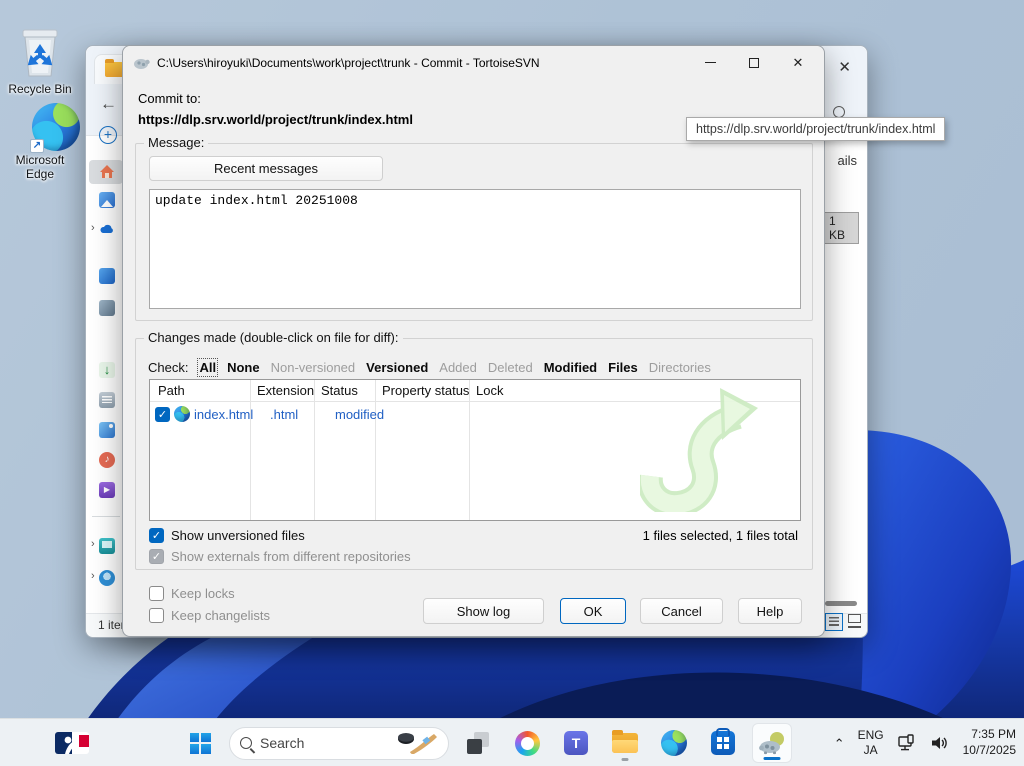 The height and width of the screenshot is (766, 1024). I want to click on sidebar-item-music: ♪, so click(106, 460).